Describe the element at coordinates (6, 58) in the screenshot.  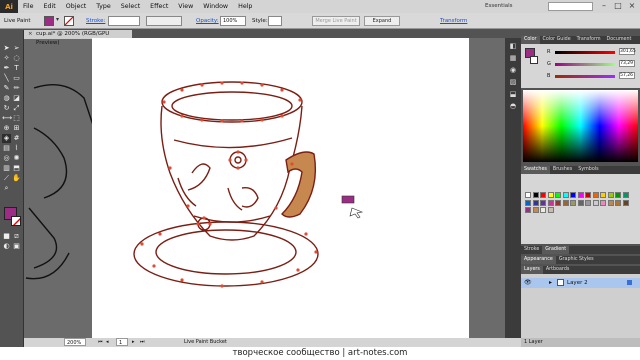
I see `magic-wand-icon: ✧` at that location.